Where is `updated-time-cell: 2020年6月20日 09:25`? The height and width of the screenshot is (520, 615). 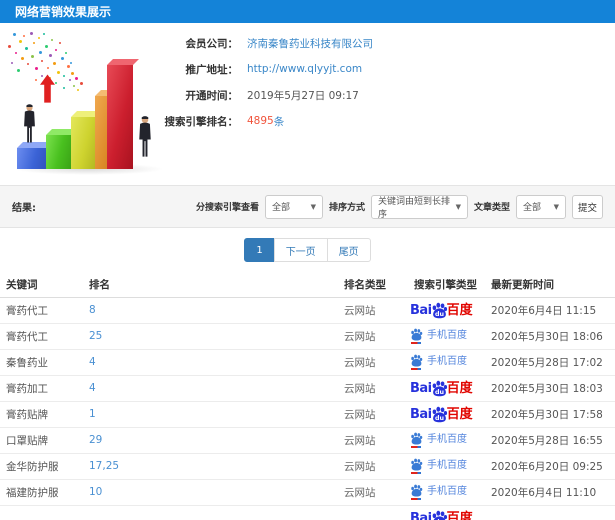
updated-time-cell: 2020年6月20日 09:25 is located at coordinates (551, 466).